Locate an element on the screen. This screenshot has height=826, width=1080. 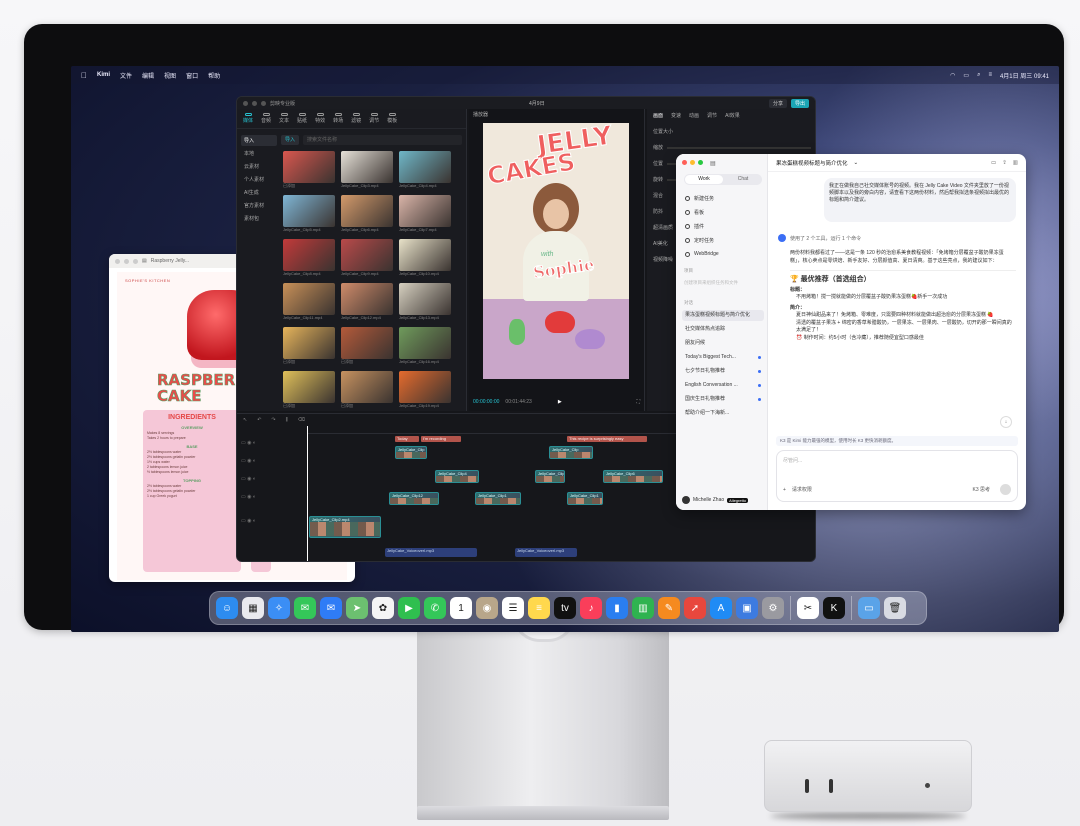
nav-ai: AI生成 is located at coordinates (259, 192).